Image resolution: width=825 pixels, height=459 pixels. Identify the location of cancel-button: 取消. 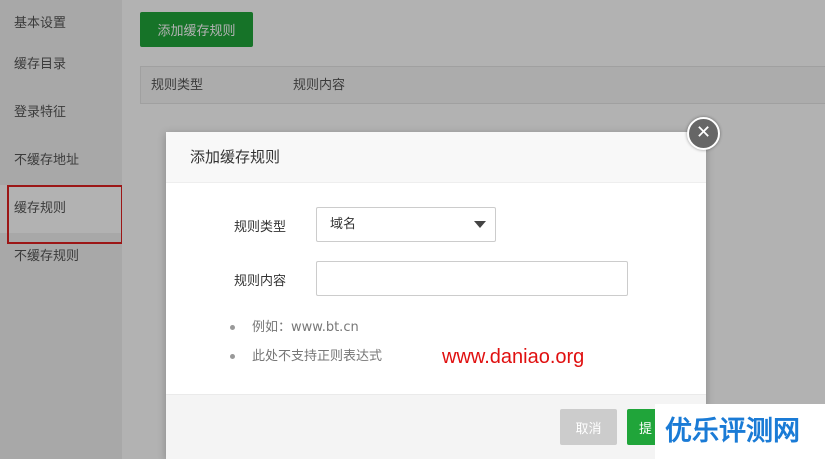
(588, 427).